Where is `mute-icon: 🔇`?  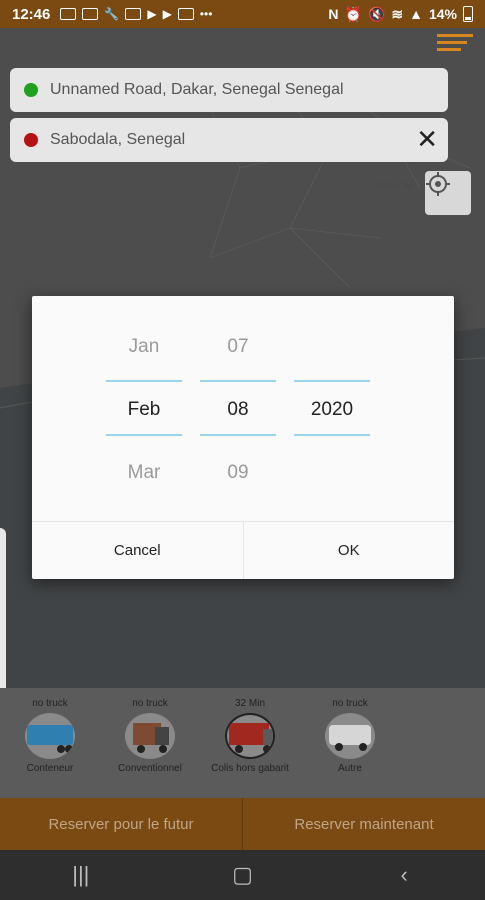 mute-icon: 🔇 is located at coordinates (376, 13).